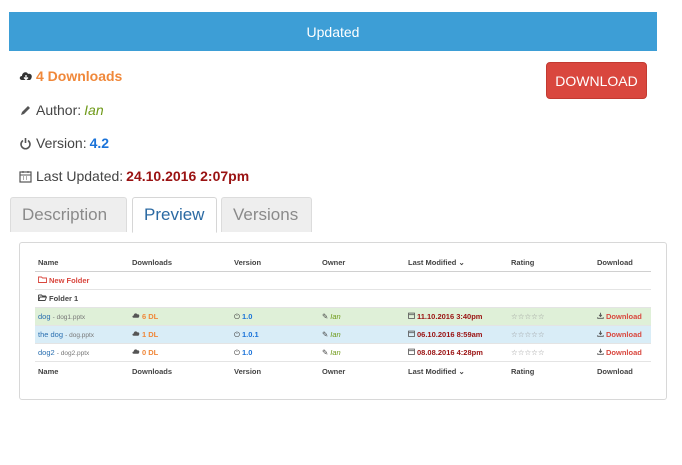  Describe the element at coordinates (73, 353) in the screenshot. I see `file-name-ext: - dog2.pptx` at that location.